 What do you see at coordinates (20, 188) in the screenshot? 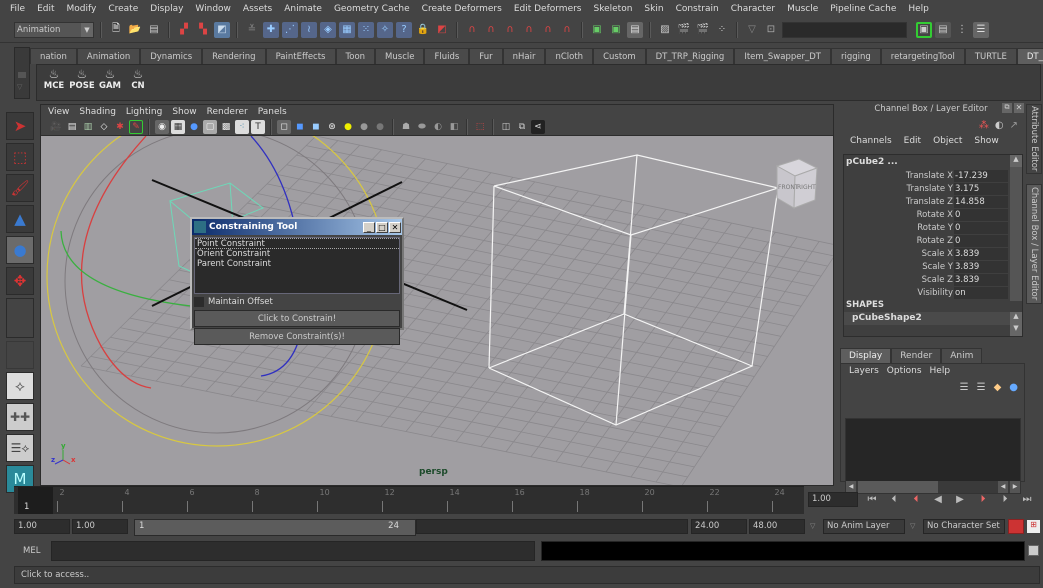
I see `paint-select-tool-icon: 🖌` at bounding box center [20, 188].